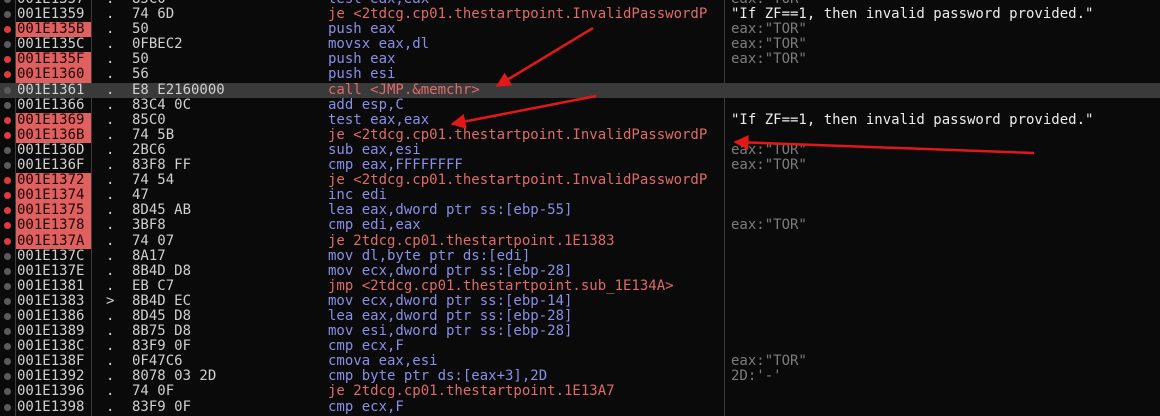  What do you see at coordinates (526, 316) in the screenshot?
I see `instruction: lea eax,dword ptr ss:[ebp-28]` at bounding box center [526, 316].